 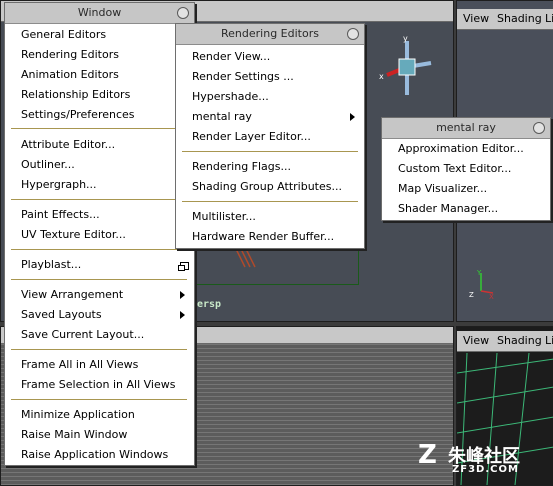 I want to click on view-menu-bottom: View, so click(x=476, y=340).